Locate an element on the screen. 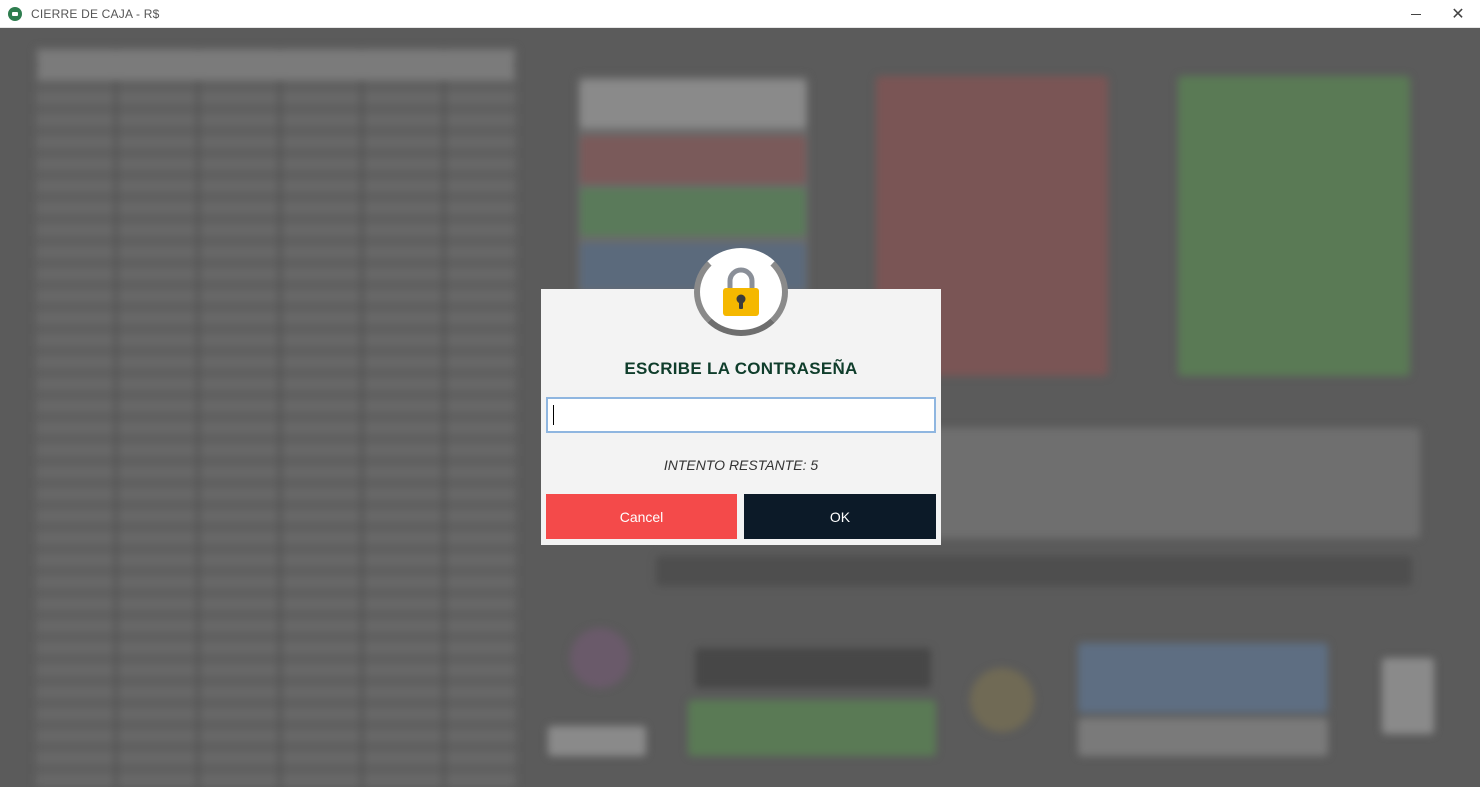 The height and width of the screenshot is (787, 1480). cancel-button: Cancel is located at coordinates (641, 516).